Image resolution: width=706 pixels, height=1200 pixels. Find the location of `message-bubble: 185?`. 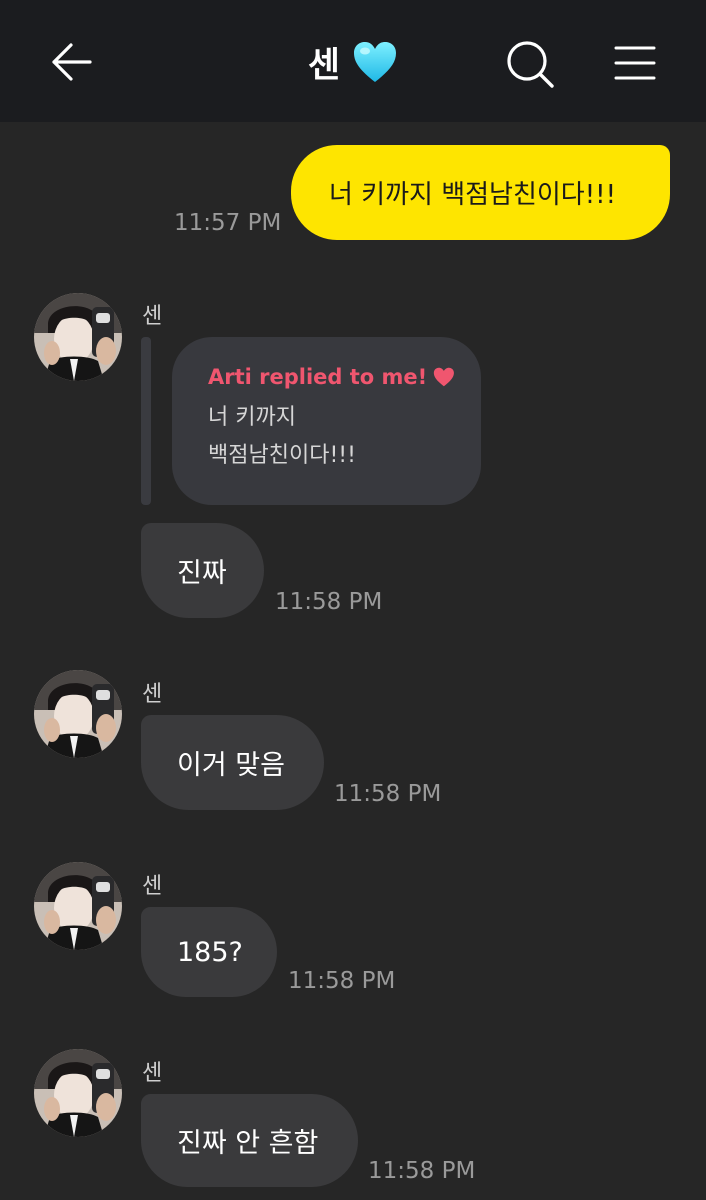

message-bubble: 185? is located at coordinates (209, 952).